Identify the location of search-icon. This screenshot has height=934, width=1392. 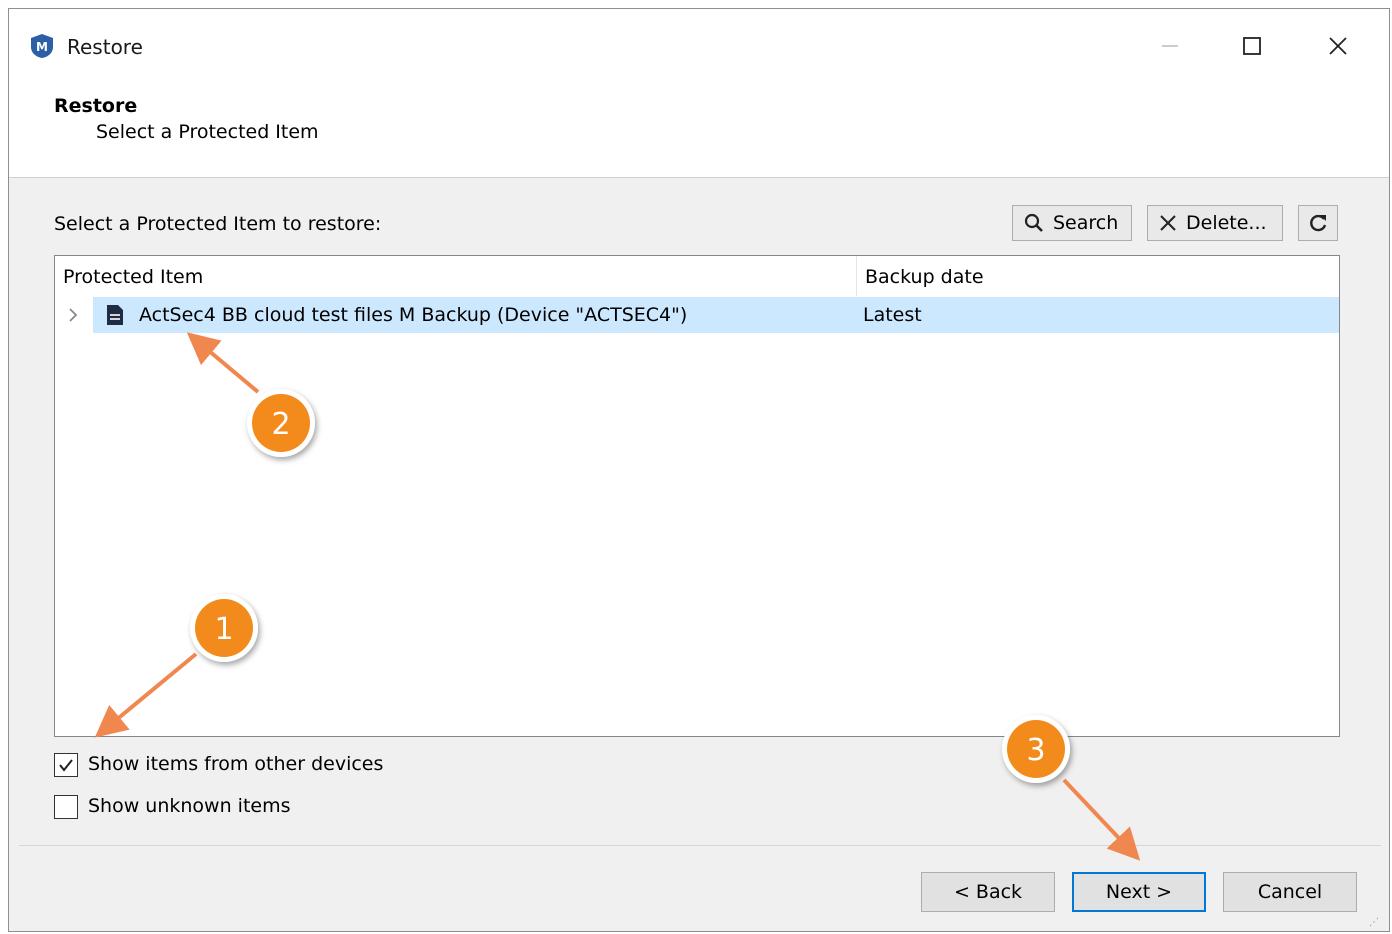
(1033, 222).